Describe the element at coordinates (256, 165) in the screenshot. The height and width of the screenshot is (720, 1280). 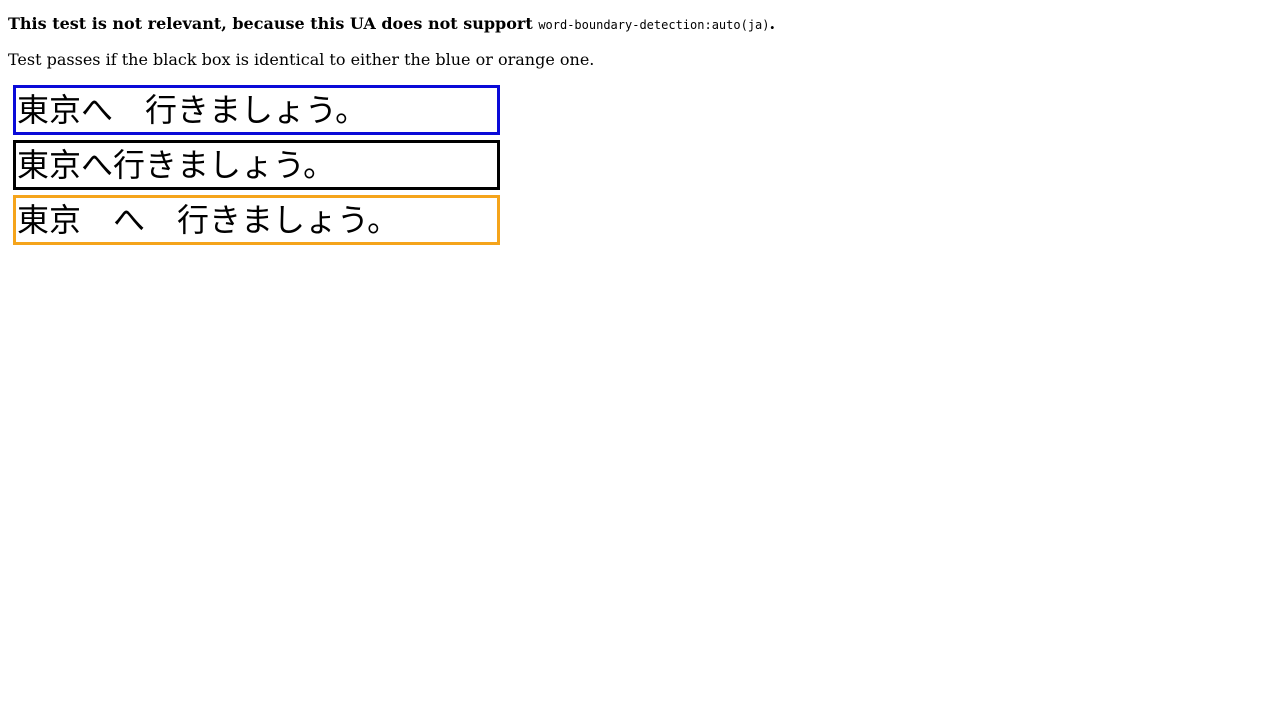
I see `black-test-box: 東京へ行きましょう。` at that location.